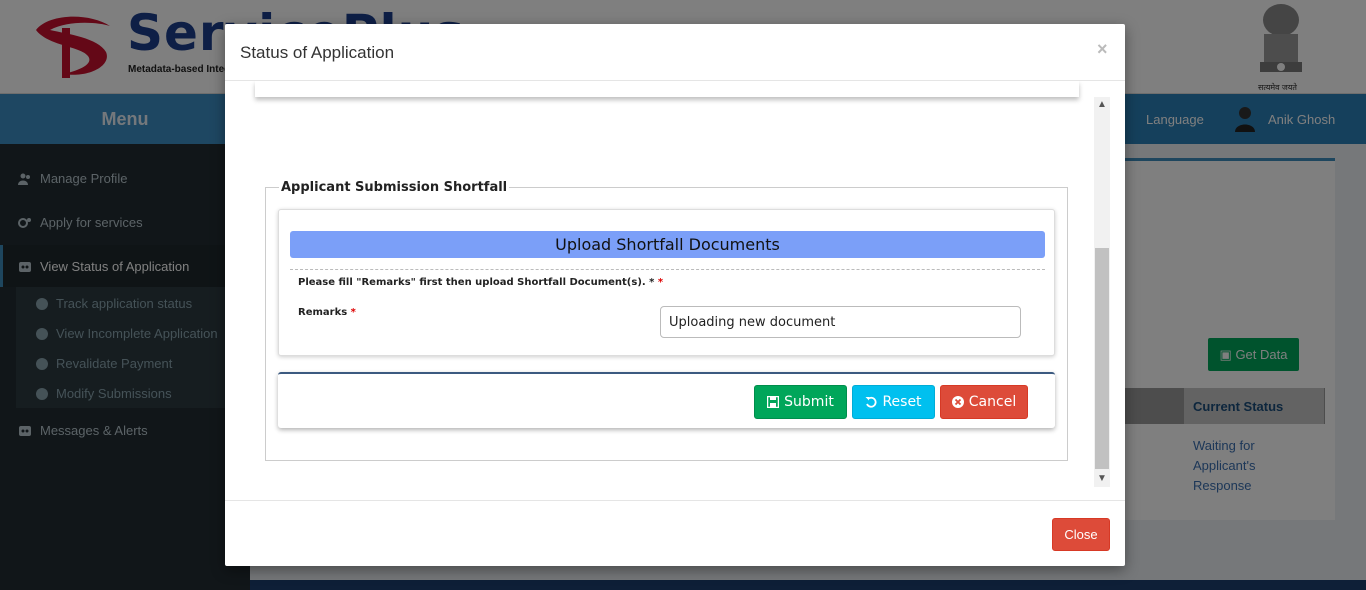 The width and height of the screenshot is (1366, 590). What do you see at coordinates (667, 89) in the screenshot?
I see `previous-panel-edge` at bounding box center [667, 89].